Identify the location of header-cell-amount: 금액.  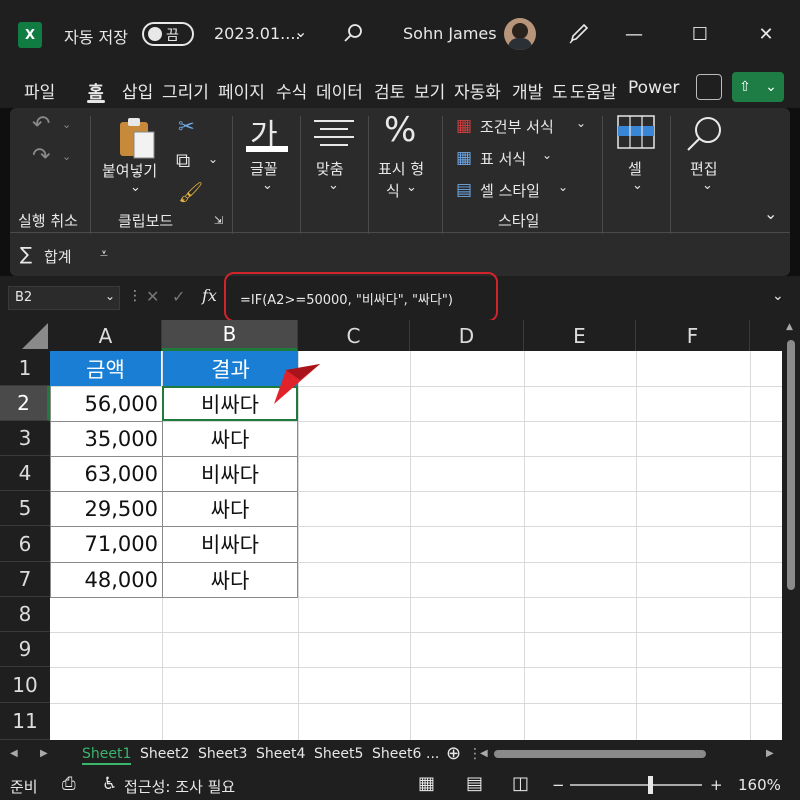
(106, 368).